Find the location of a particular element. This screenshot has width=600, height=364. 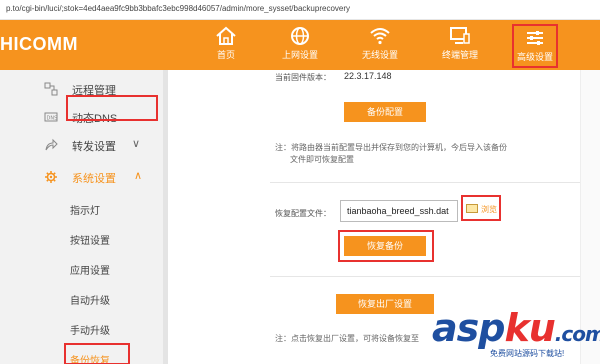

backup-restore-highlight is located at coordinates (97, 353).